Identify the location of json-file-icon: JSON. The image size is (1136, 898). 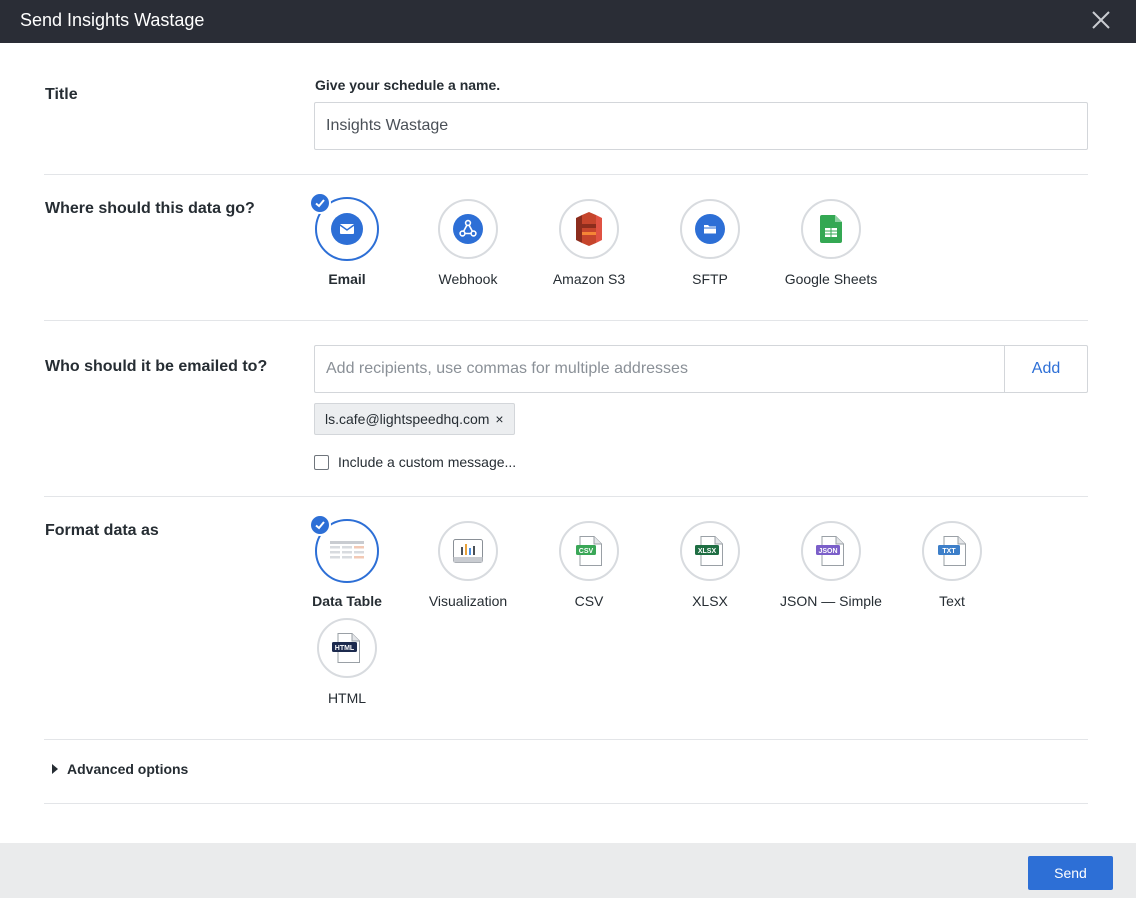
(830, 551).